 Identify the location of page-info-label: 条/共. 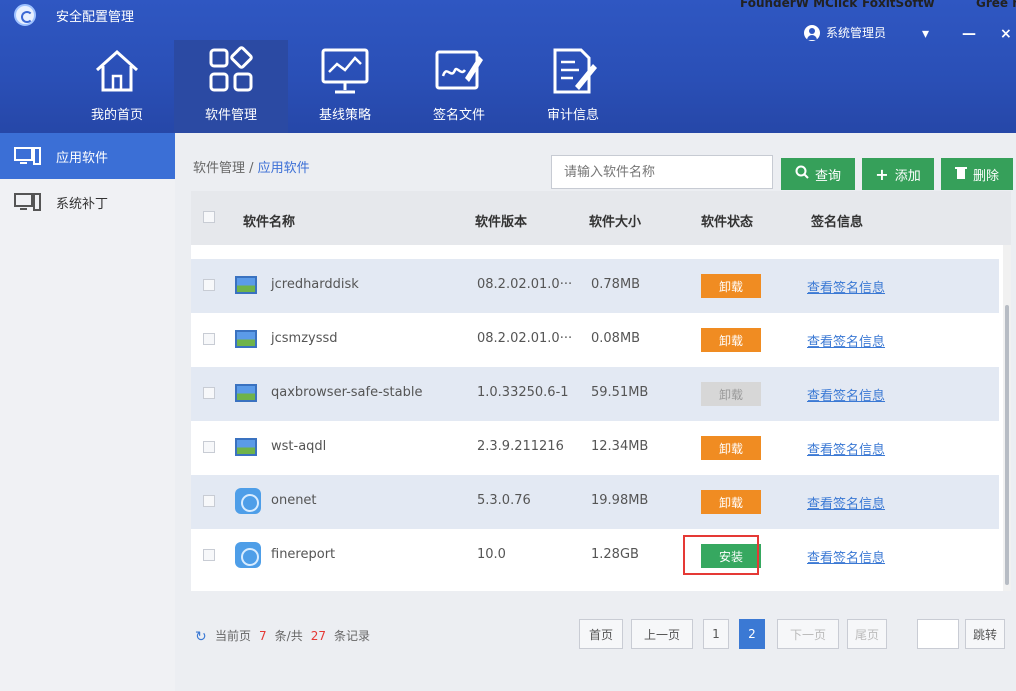
(288, 636).